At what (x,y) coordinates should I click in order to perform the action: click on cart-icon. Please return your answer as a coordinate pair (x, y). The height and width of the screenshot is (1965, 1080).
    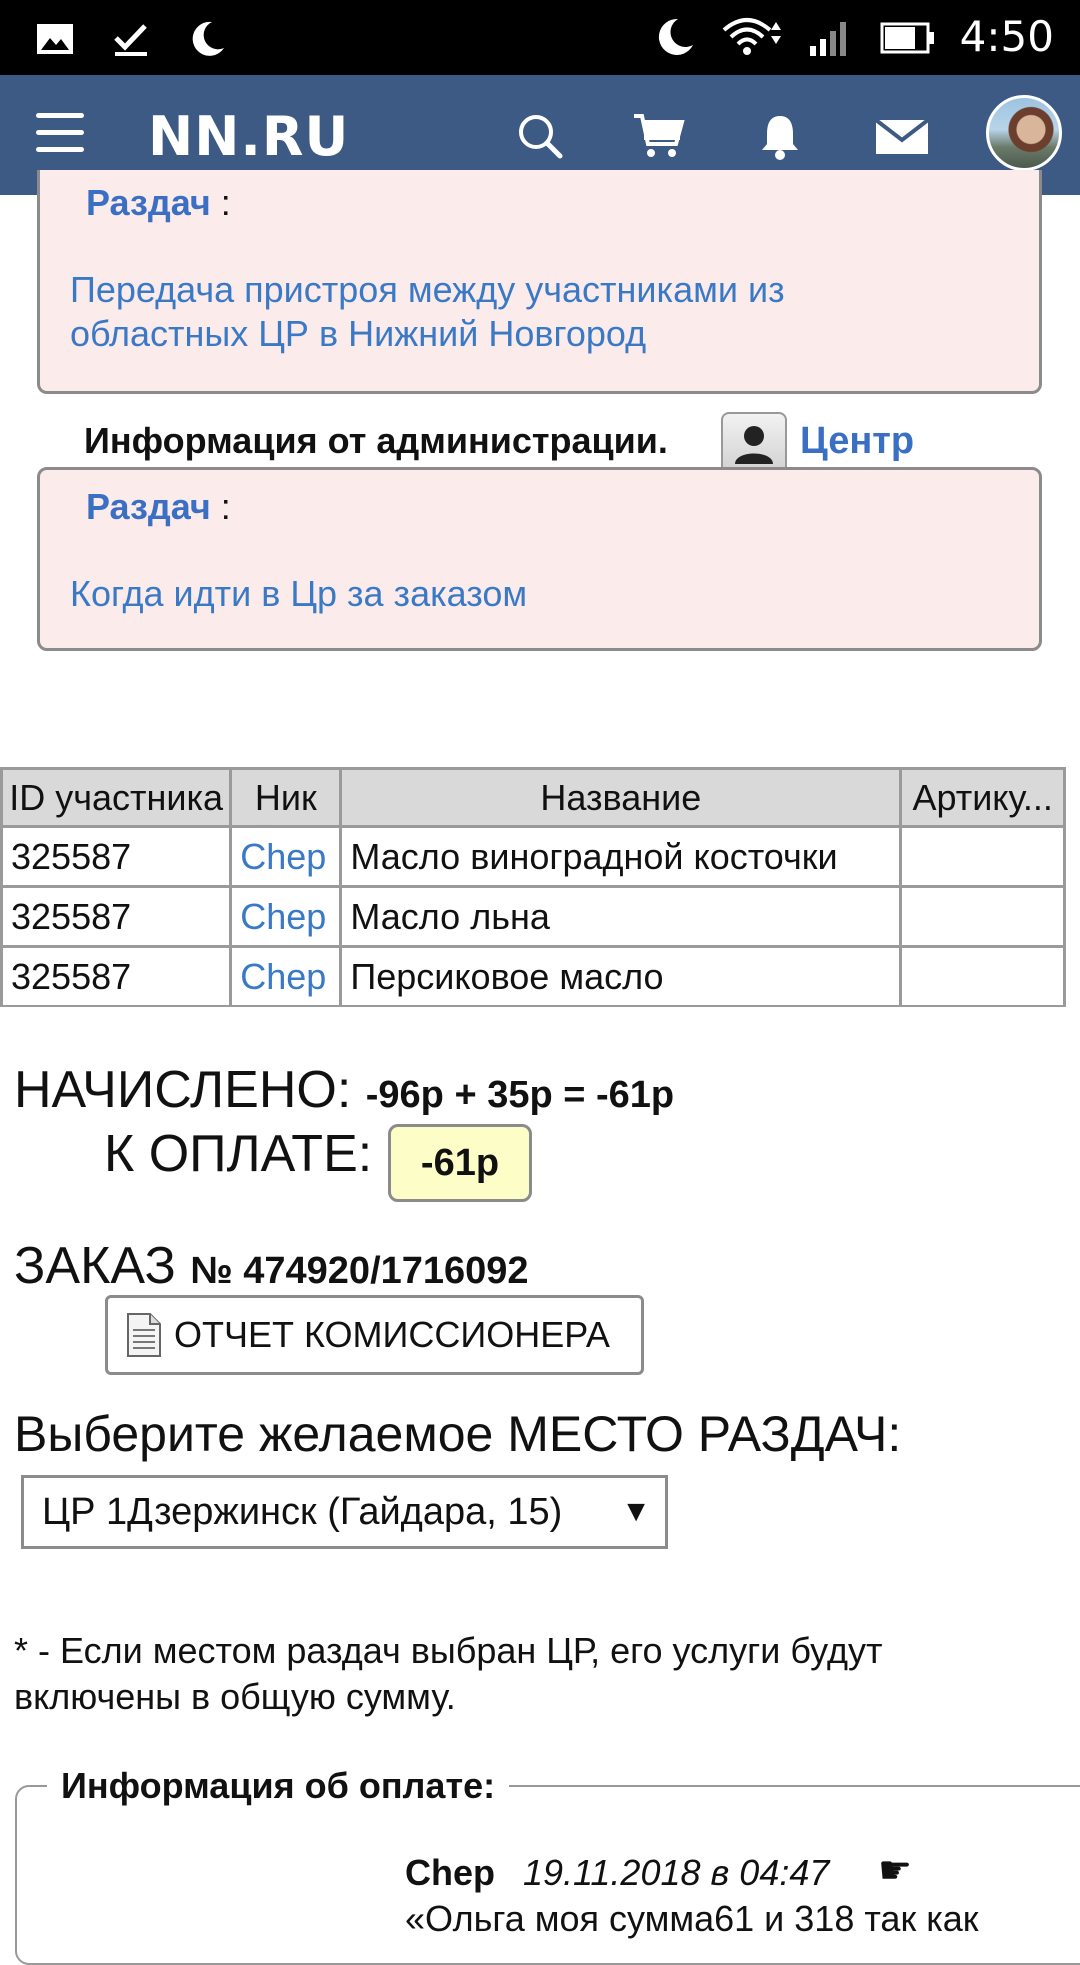
    Looking at the image, I should click on (658, 136).